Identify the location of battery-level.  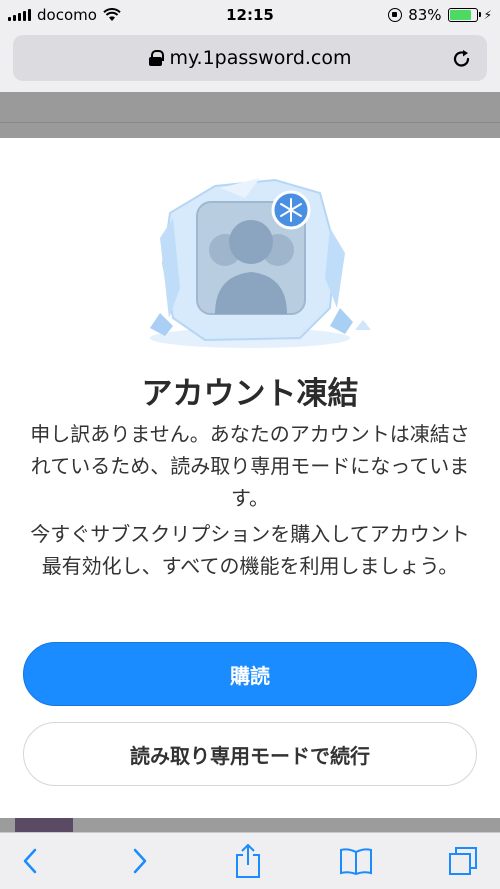
(460, 15).